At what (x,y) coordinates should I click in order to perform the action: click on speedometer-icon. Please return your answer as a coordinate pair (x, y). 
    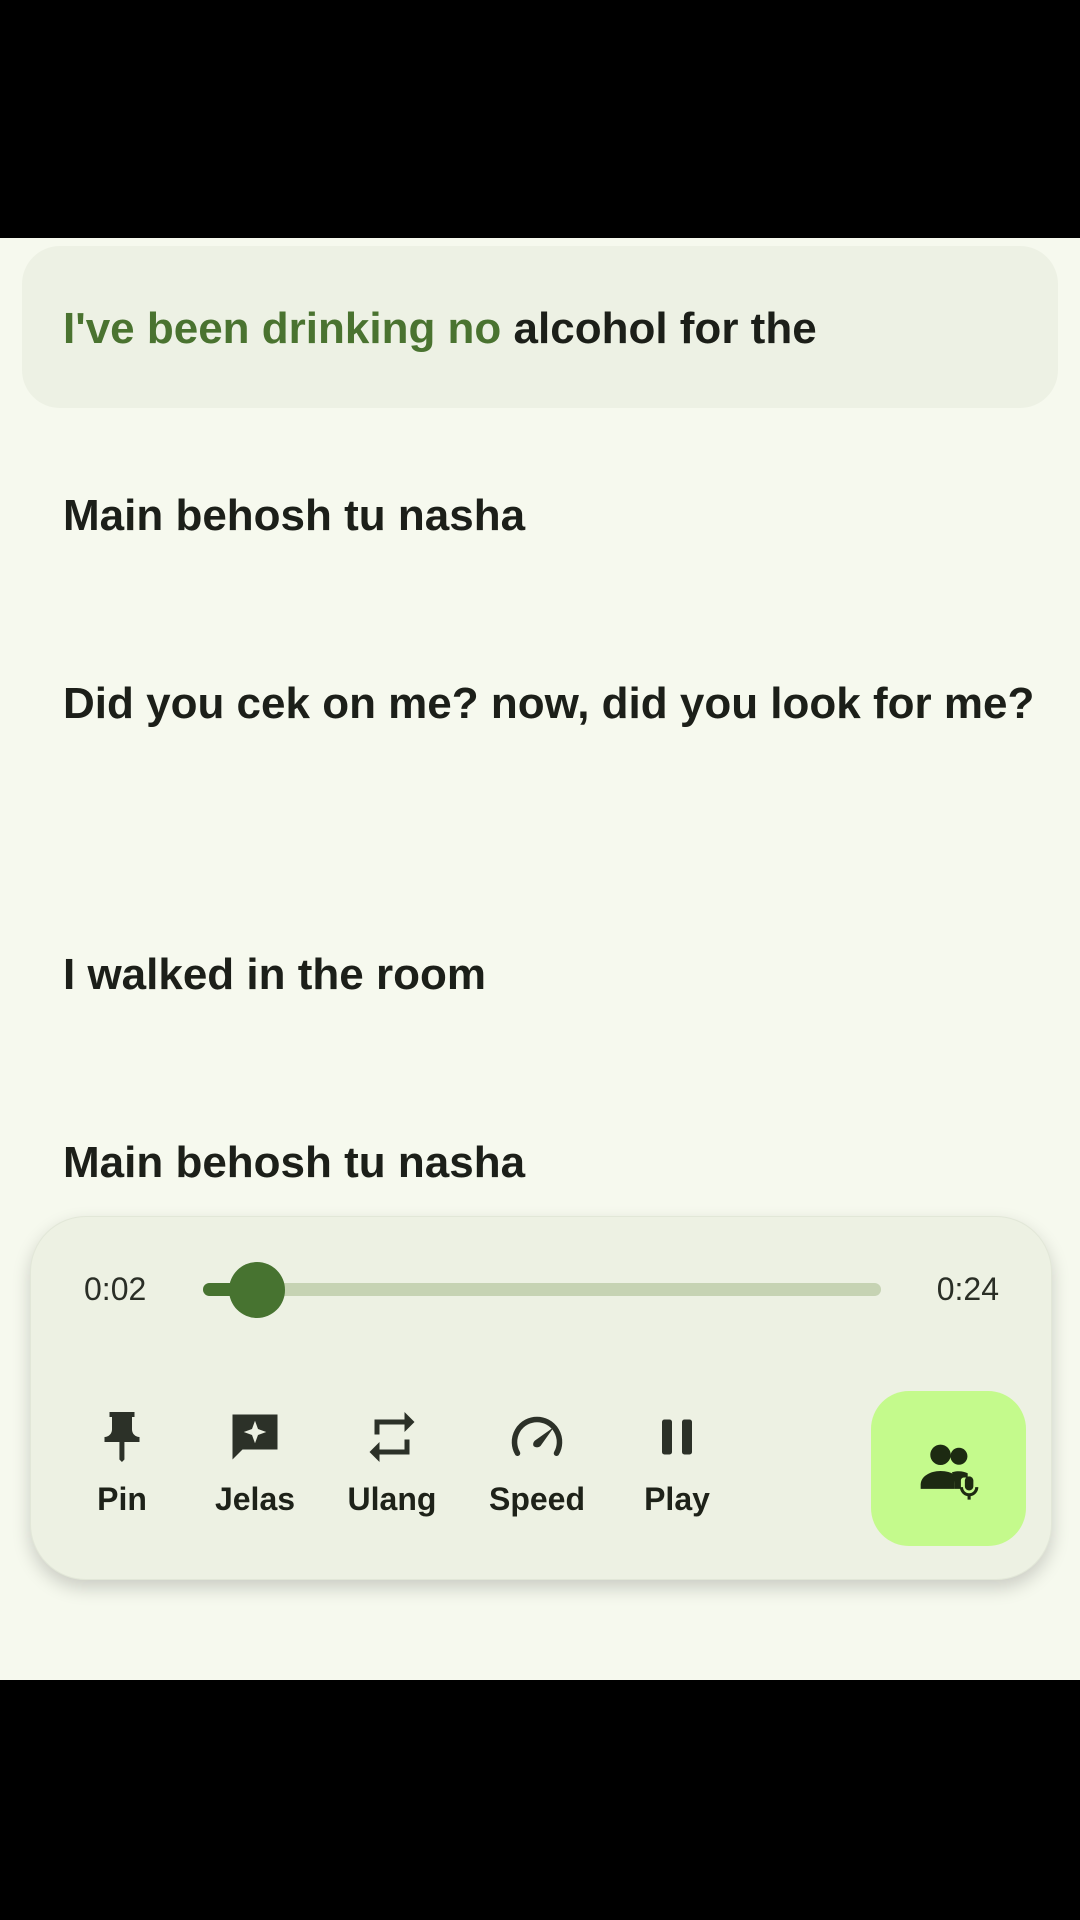
    Looking at the image, I should click on (537, 1436).